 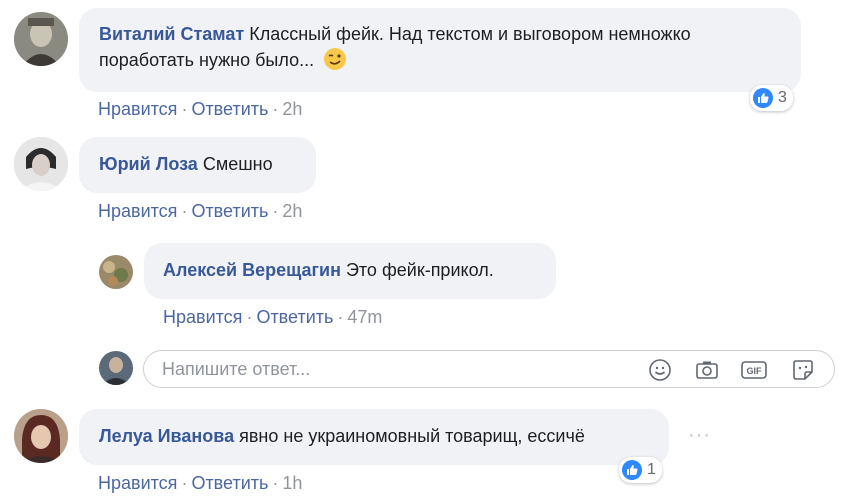 What do you see at coordinates (171, 34) in the screenshot?
I see `comment-author: Виталий Стамат` at bounding box center [171, 34].